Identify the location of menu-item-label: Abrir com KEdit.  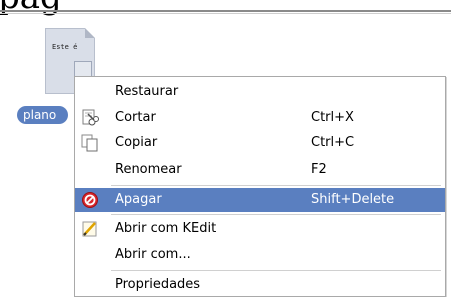
(166, 228).